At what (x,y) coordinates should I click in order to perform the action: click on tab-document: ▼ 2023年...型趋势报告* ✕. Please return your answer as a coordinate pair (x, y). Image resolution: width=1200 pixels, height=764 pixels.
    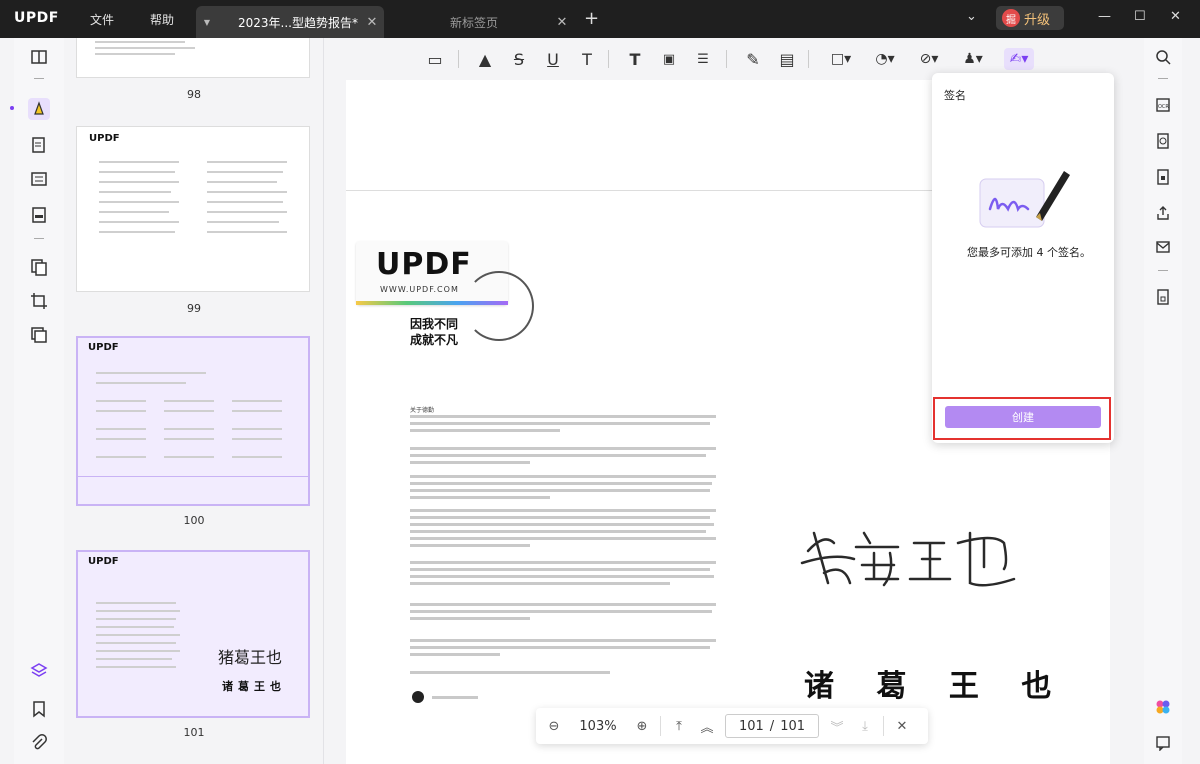
    Looking at the image, I should click on (290, 22).